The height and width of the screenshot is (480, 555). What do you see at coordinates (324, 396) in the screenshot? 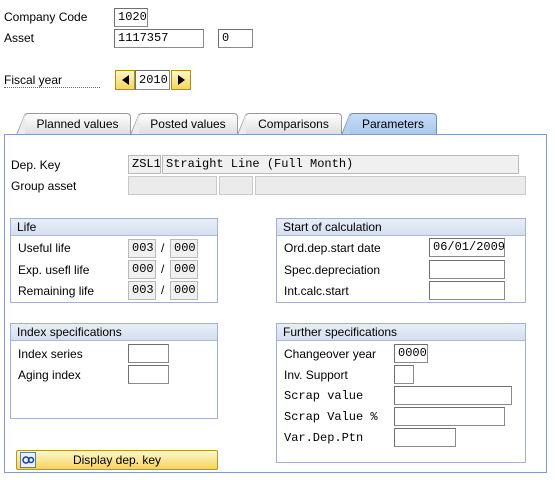
I see `scrap-value-label: Scrap value` at bounding box center [324, 396].